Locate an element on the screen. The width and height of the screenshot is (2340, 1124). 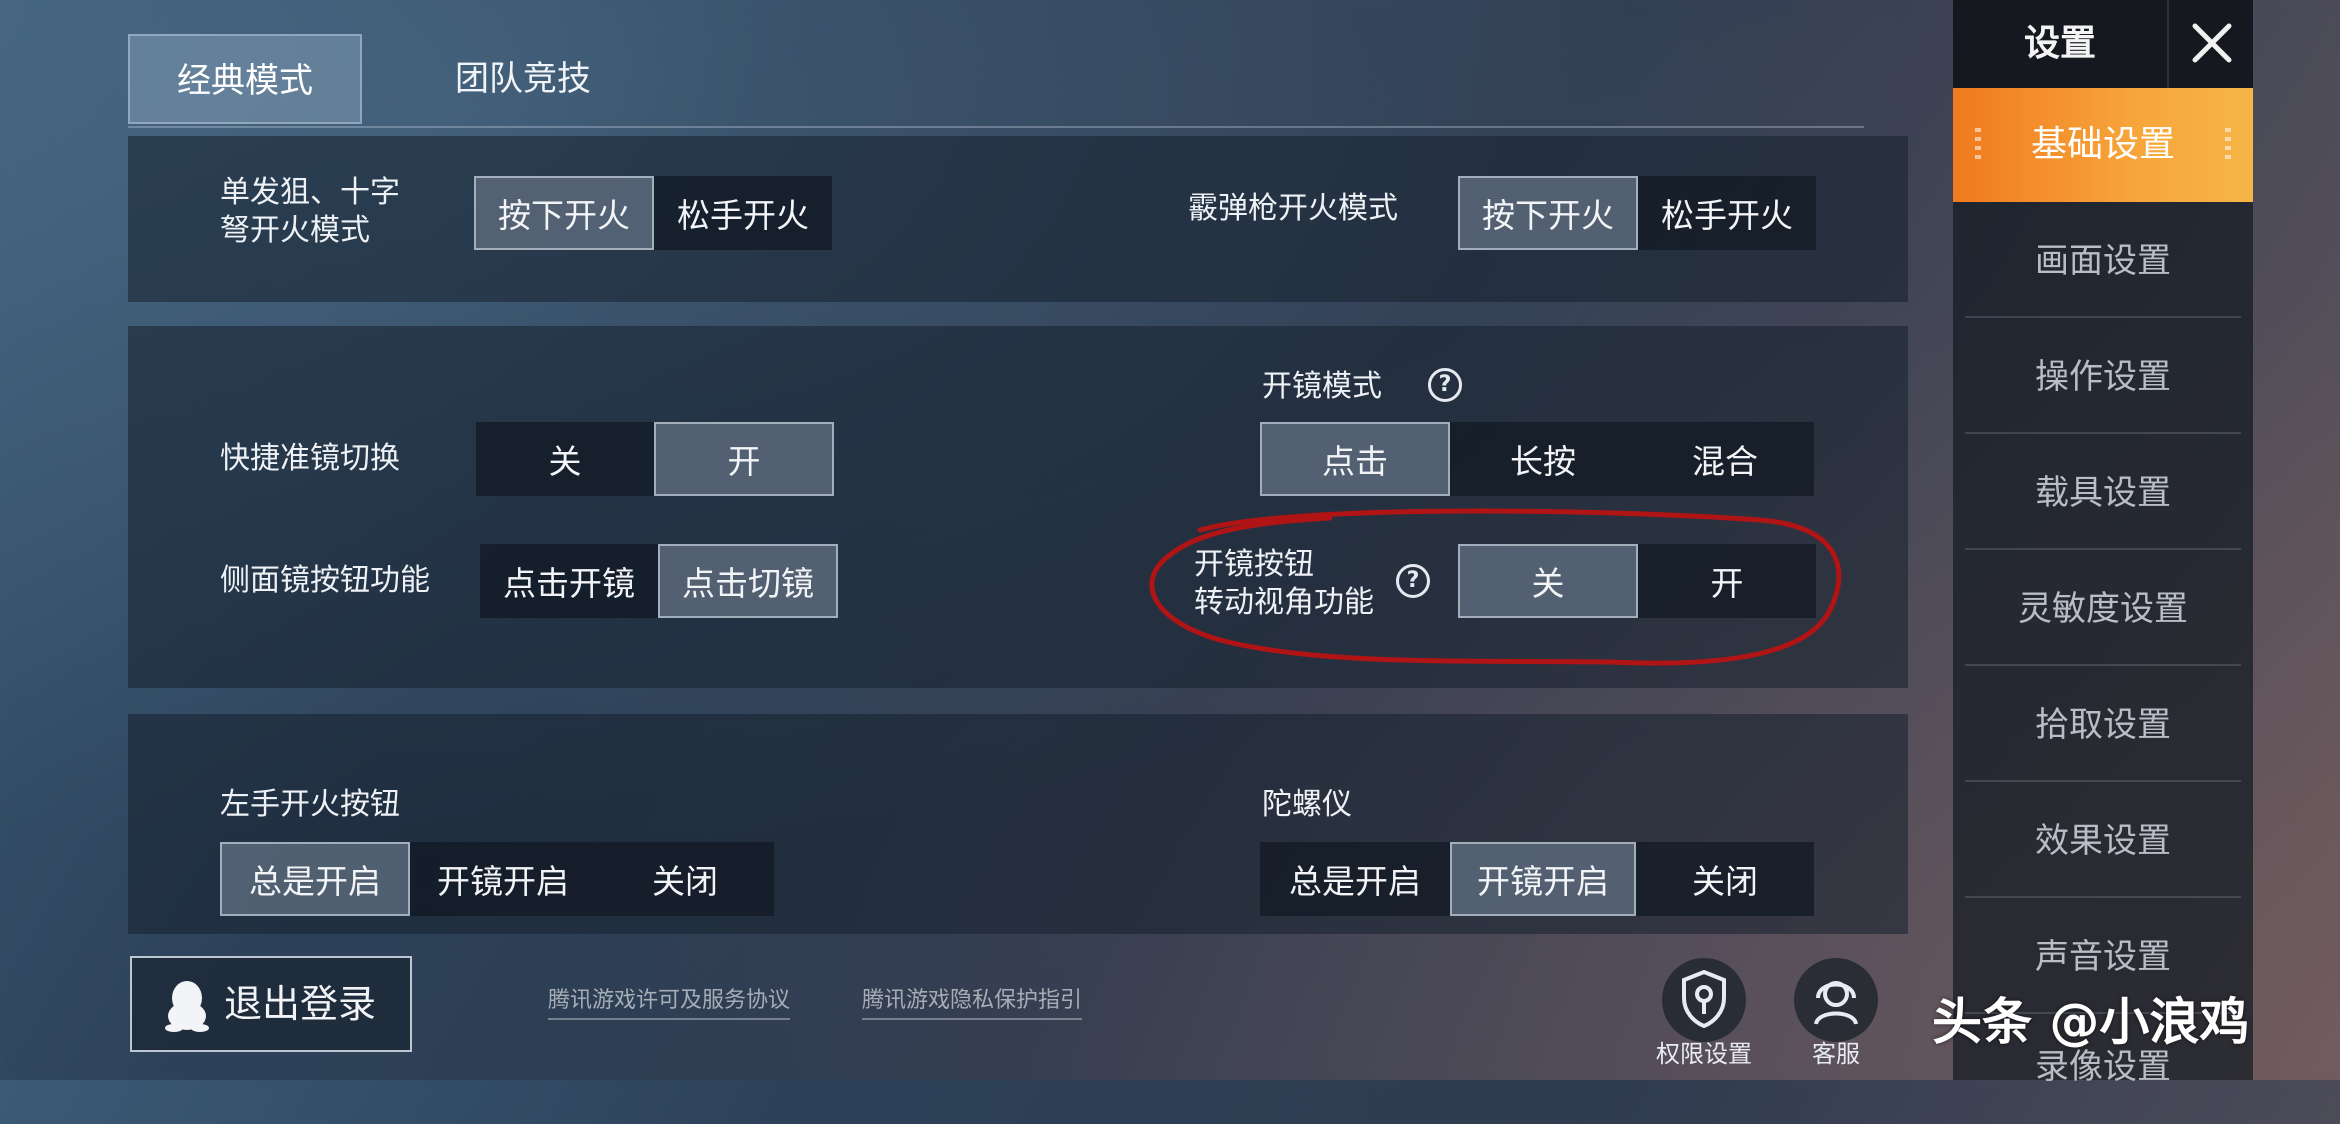
sidebar-item-vehicle: 载具设置 is located at coordinates (2103, 493).